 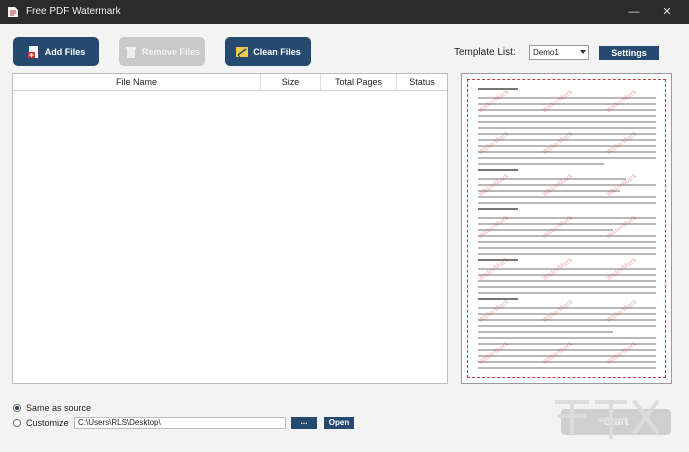 What do you see at coordinates (13, 12) in the screenshot?
I see `app-logo-icon` at bounding box center [13, 12].